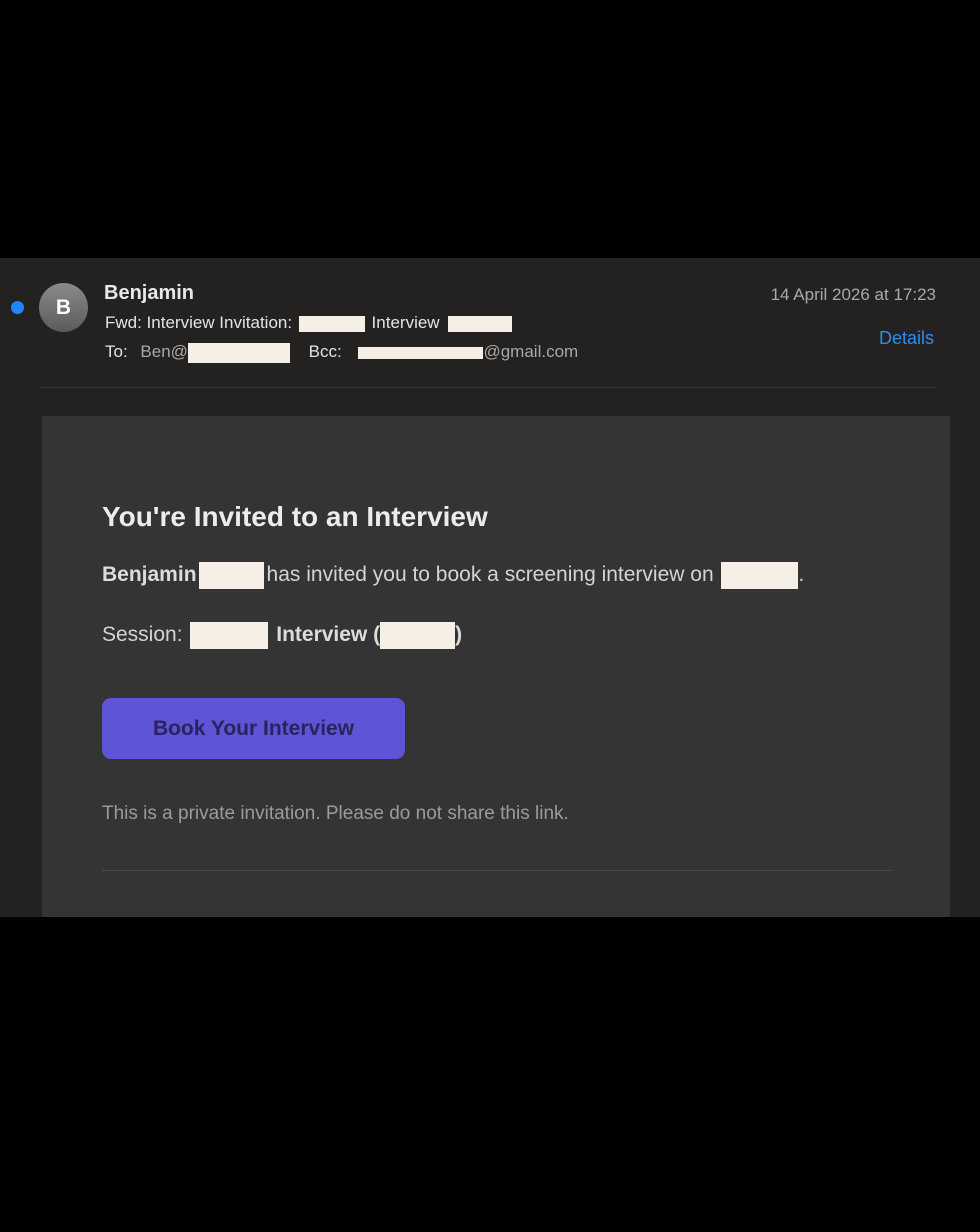  Describe the element at coordinates (149, 575) in the screenshot. I see `inviter-name: Benjamin` at that location.